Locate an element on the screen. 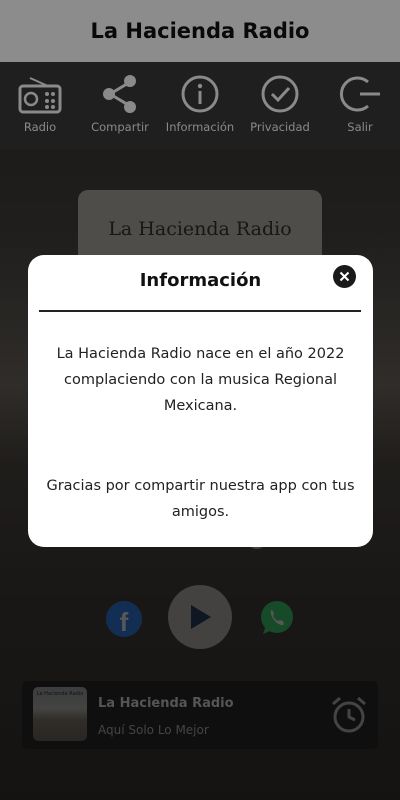 This screenshot has width=400, height=800. toolbar-item-exit: Salir is located at coordinates (360, 106).